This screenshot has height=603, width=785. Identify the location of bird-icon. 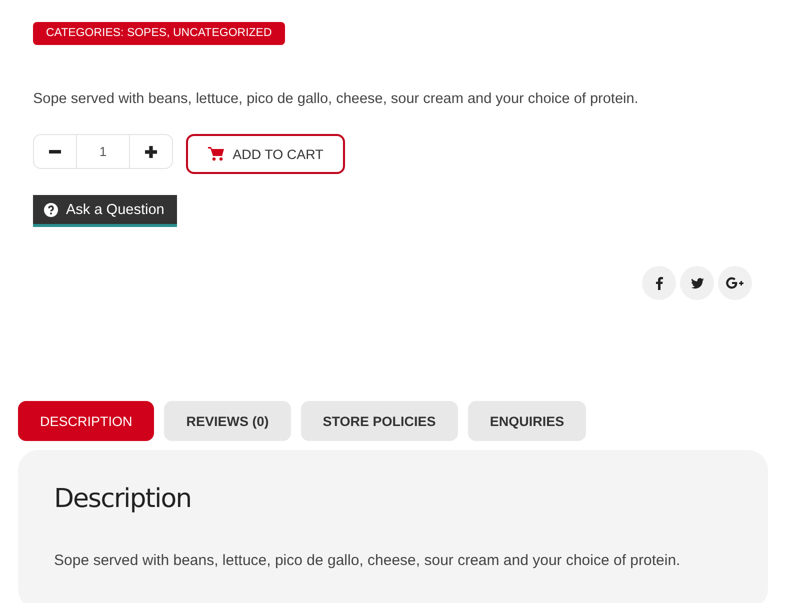
(697, 283).